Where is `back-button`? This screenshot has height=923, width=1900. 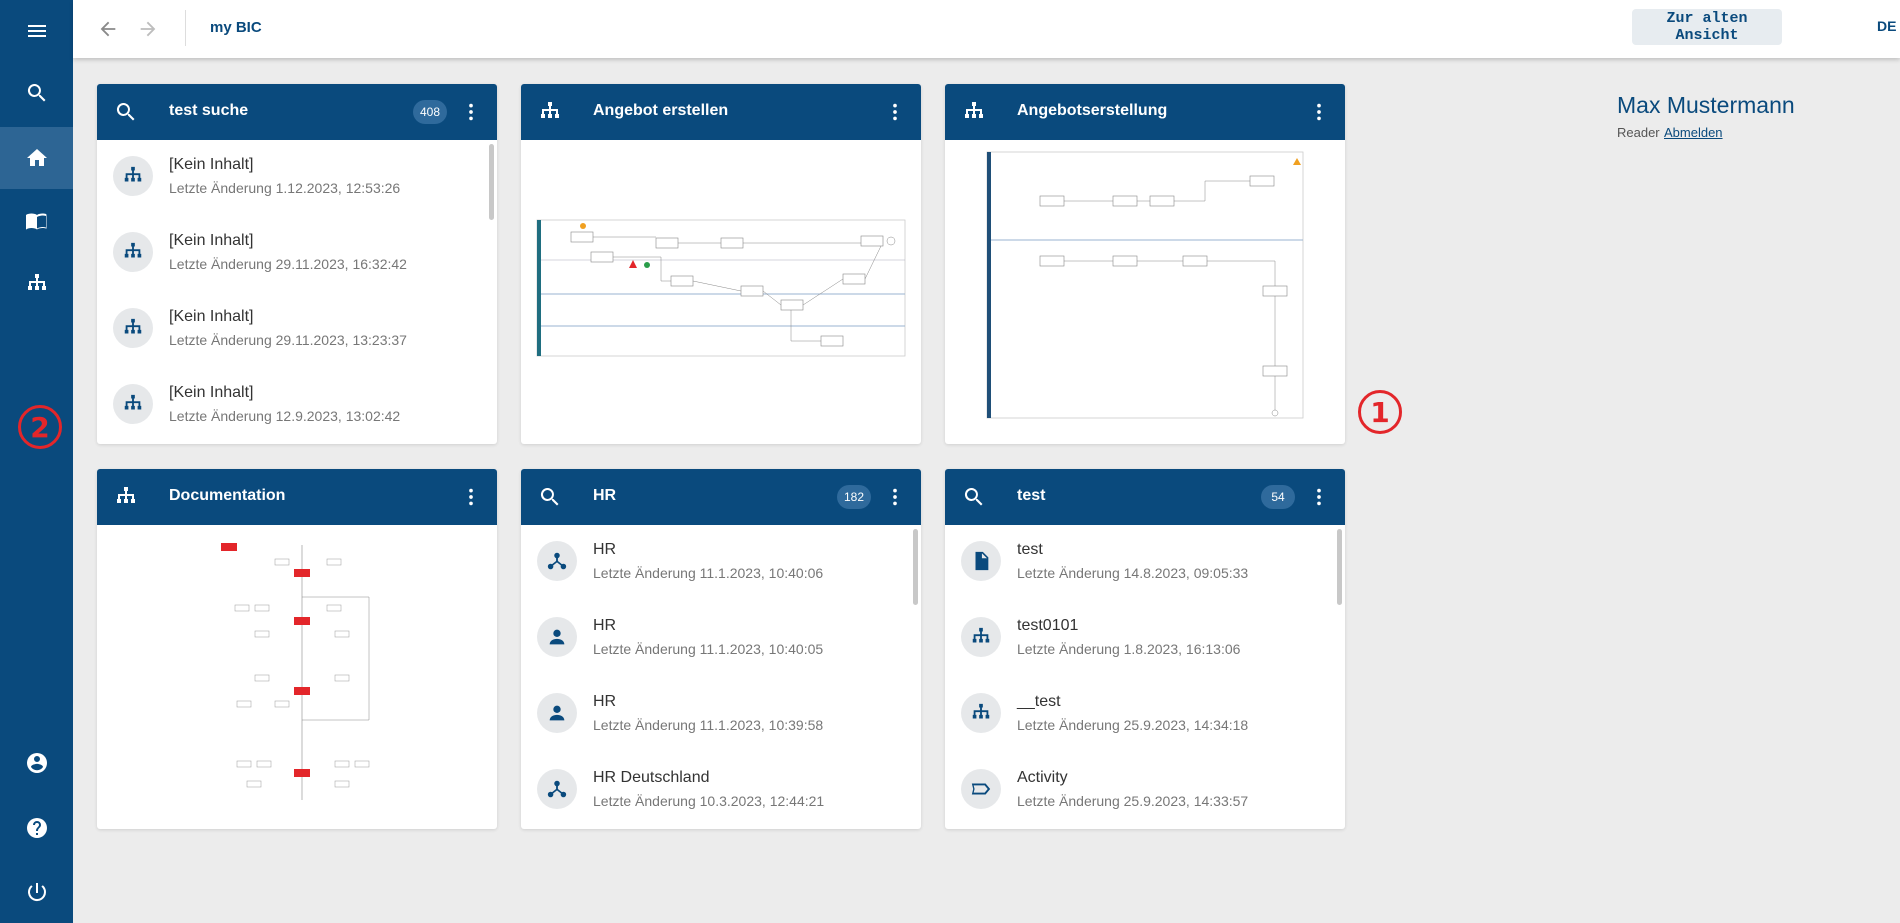
back-button is located at coordinates (108, 29).